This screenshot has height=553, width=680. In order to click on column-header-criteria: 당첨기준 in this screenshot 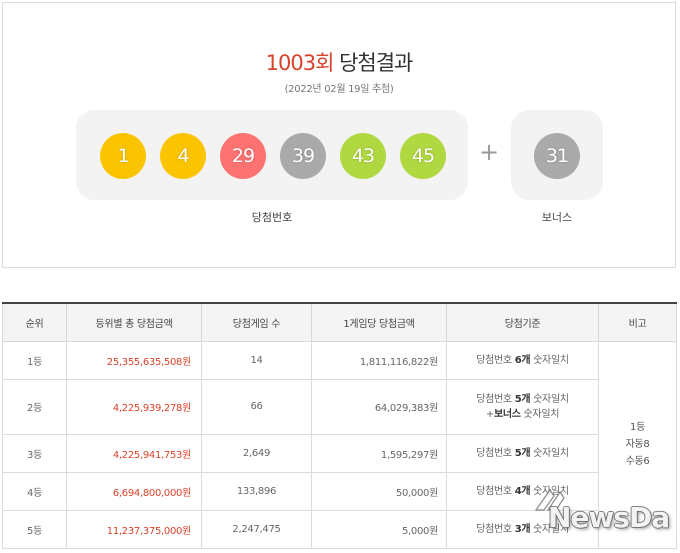, I will do `click(522, 322)`.